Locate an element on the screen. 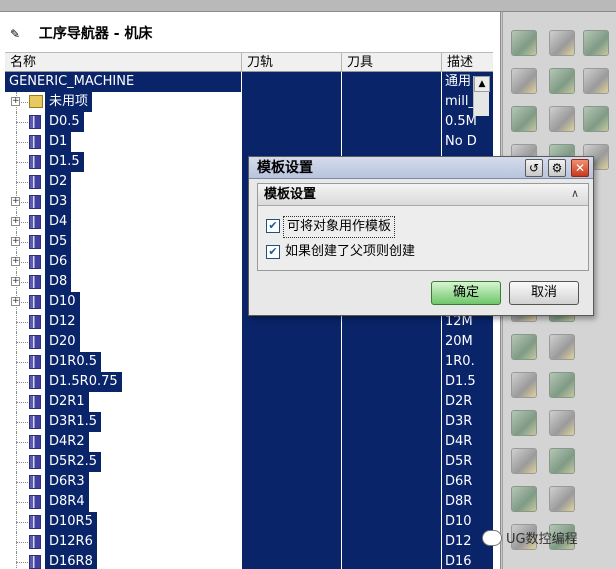 This screenshot has width=616, height=569. column-description: 描述 is located at coordinates (467, 62).